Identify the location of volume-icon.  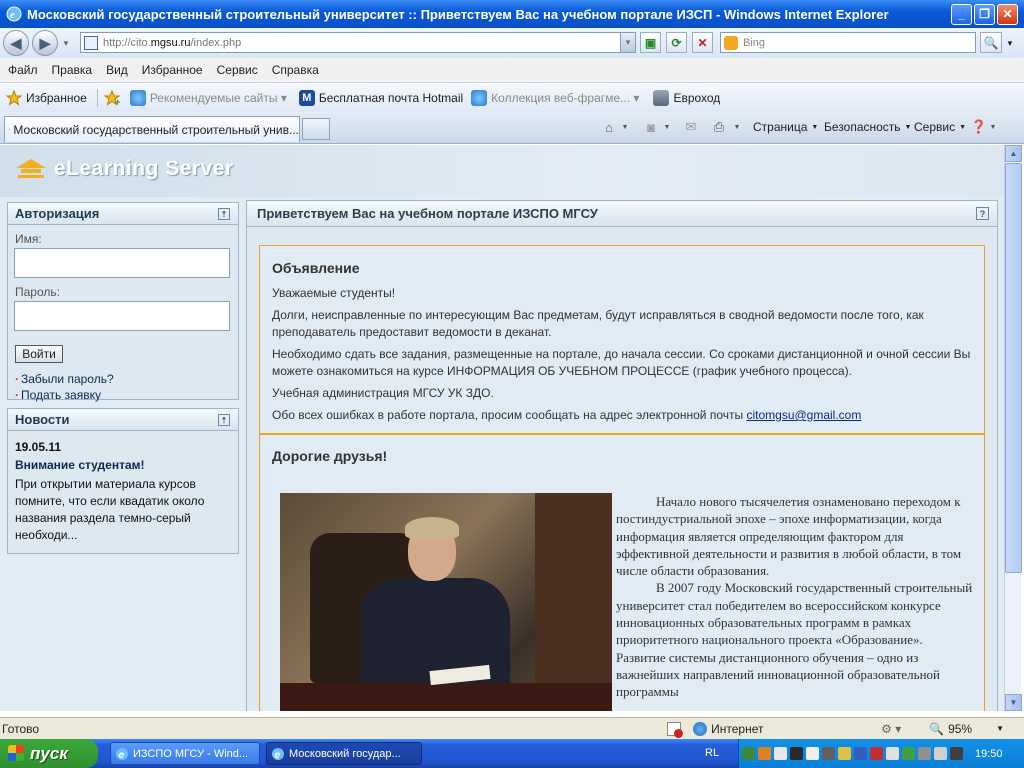
(876, 753).